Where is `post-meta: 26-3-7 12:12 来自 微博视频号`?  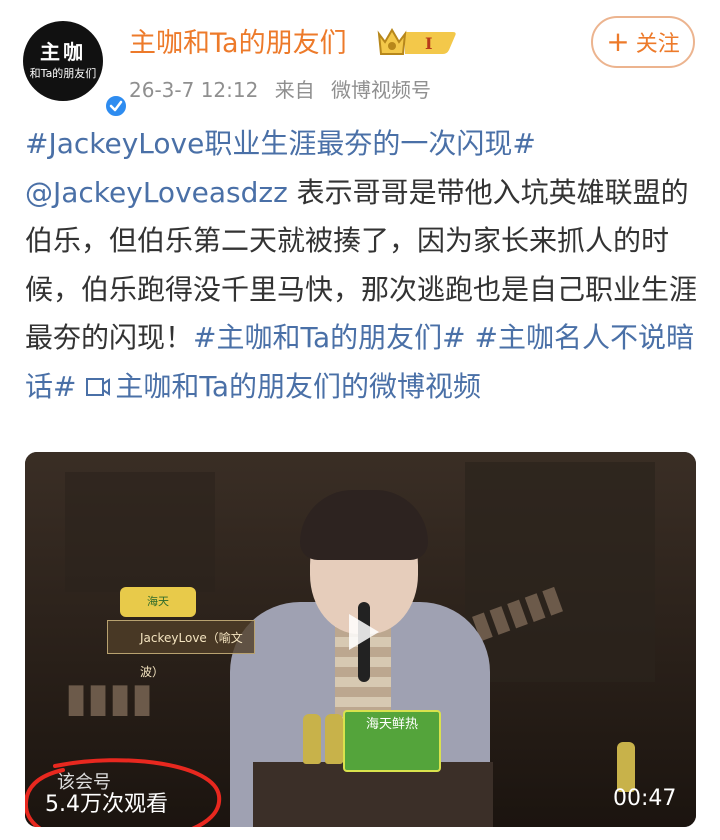 post-meta: 26-3-7 12:12 来自 微博视频号 is located at coordinates (285, 88).